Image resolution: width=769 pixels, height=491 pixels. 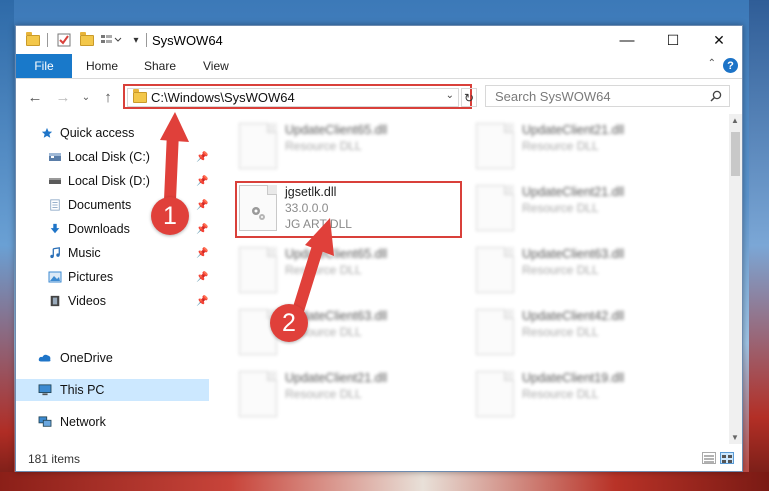 I want to click on file-item: UpdateClient19.dll Resource DLL, so click(x=591, y=396).